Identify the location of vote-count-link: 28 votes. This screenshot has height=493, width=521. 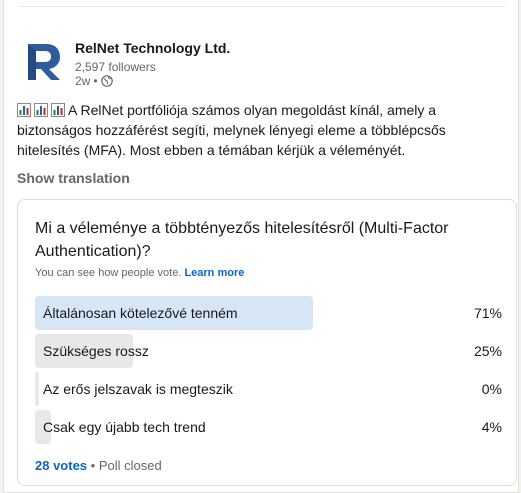
(61, 465).